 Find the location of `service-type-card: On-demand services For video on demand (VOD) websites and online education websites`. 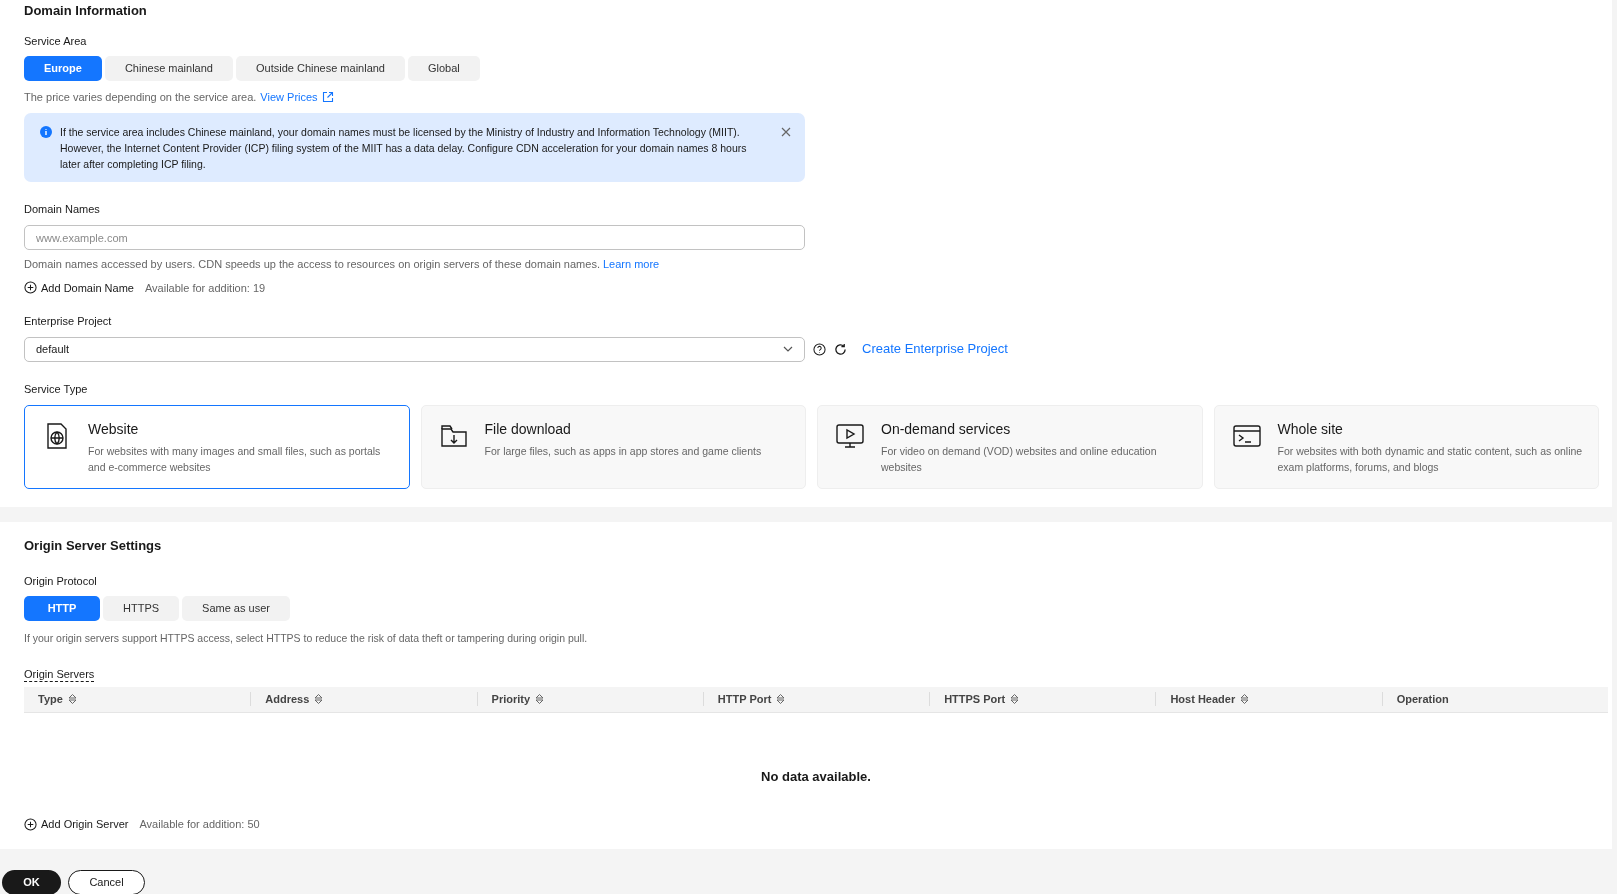

service-type-card: On-demand services For video on demand (VOD) websites and online education websites is located at coordinates (1010, 447).